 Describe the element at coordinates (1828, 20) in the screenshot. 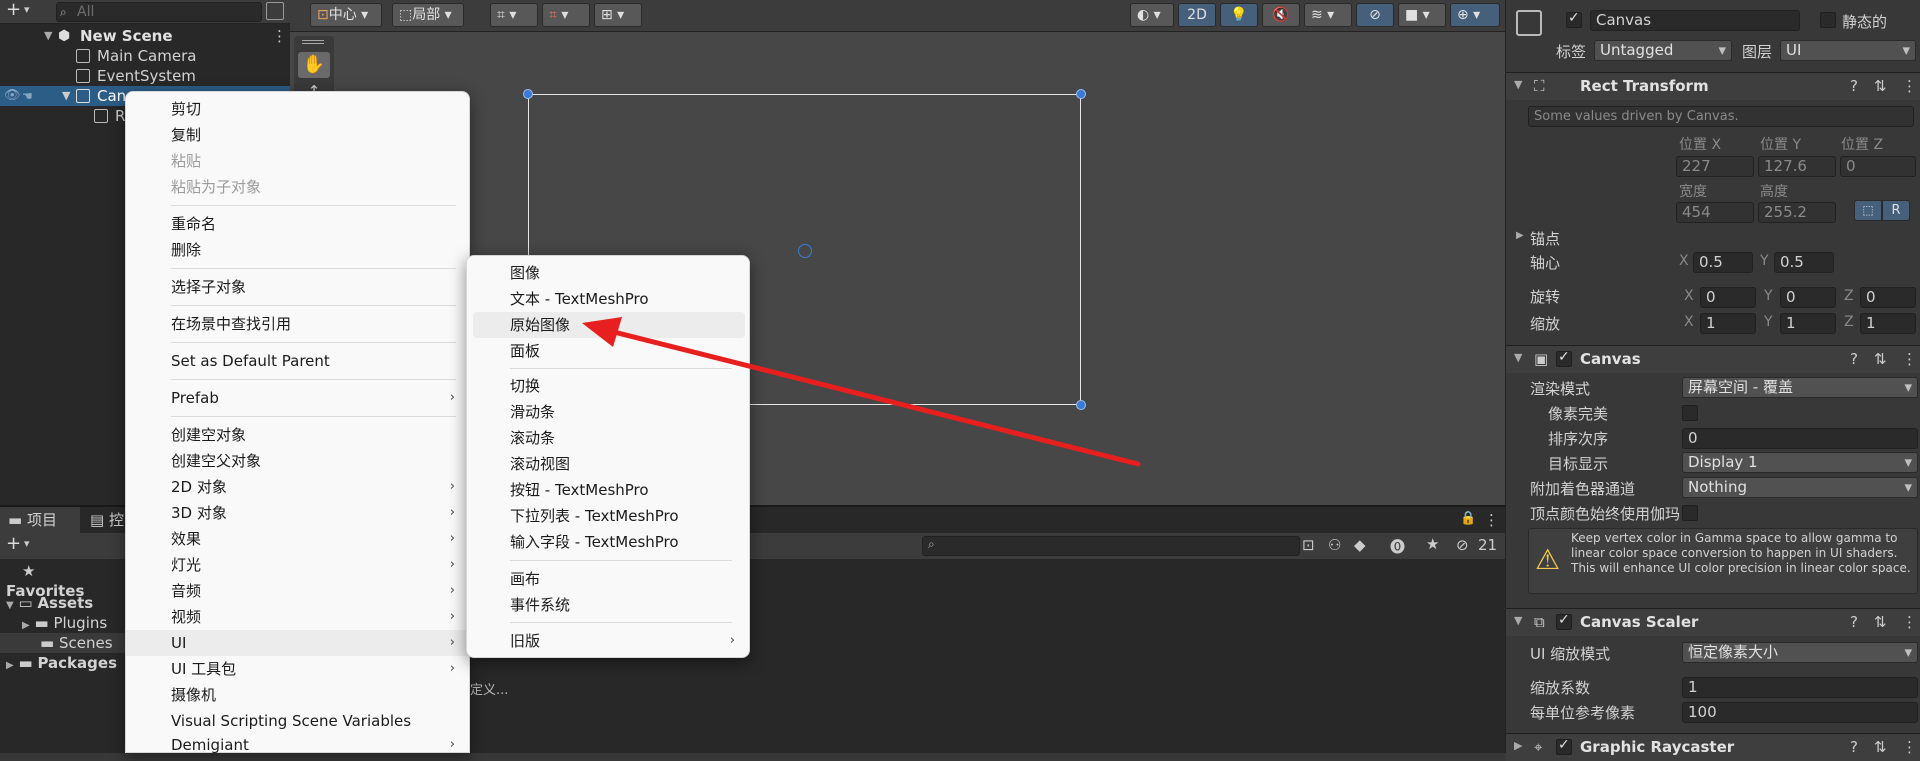

I see `static-checkbox` at that location.